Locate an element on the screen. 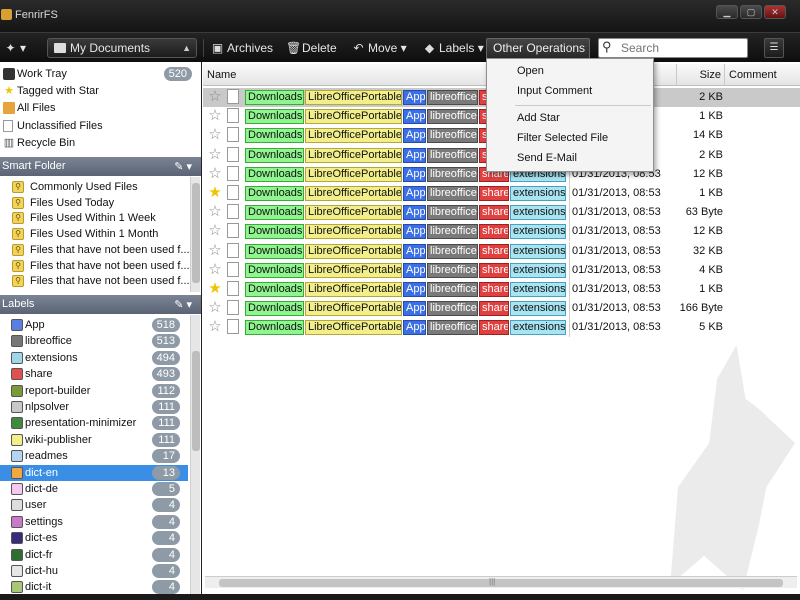  label-item: user 4 is located at coordinates (94, 505).